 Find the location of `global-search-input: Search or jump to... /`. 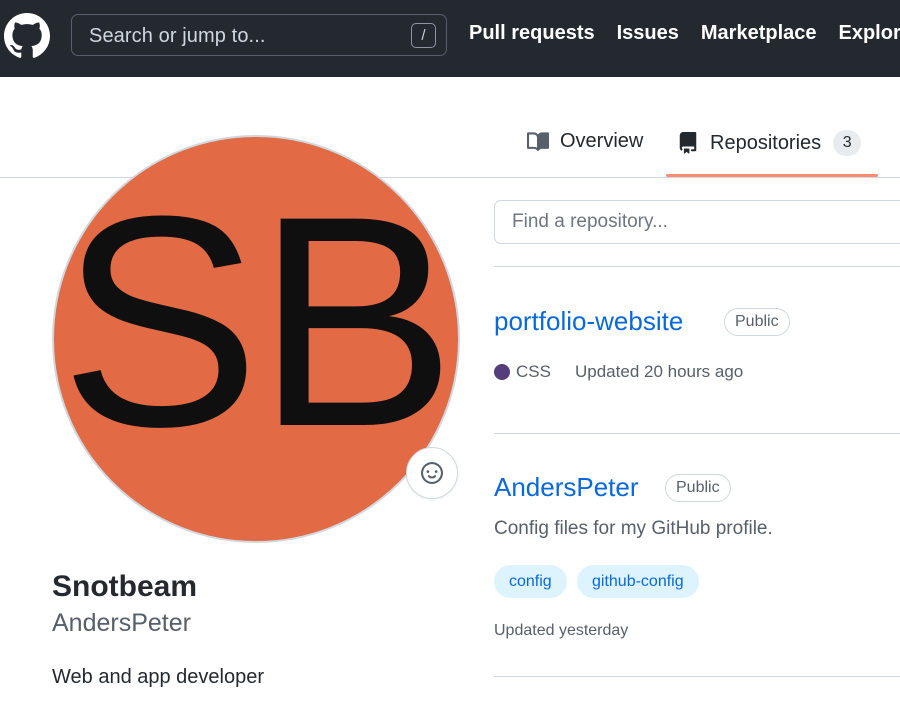

global-search-input: Search or jump to... / is located at coordinates (259, 35).